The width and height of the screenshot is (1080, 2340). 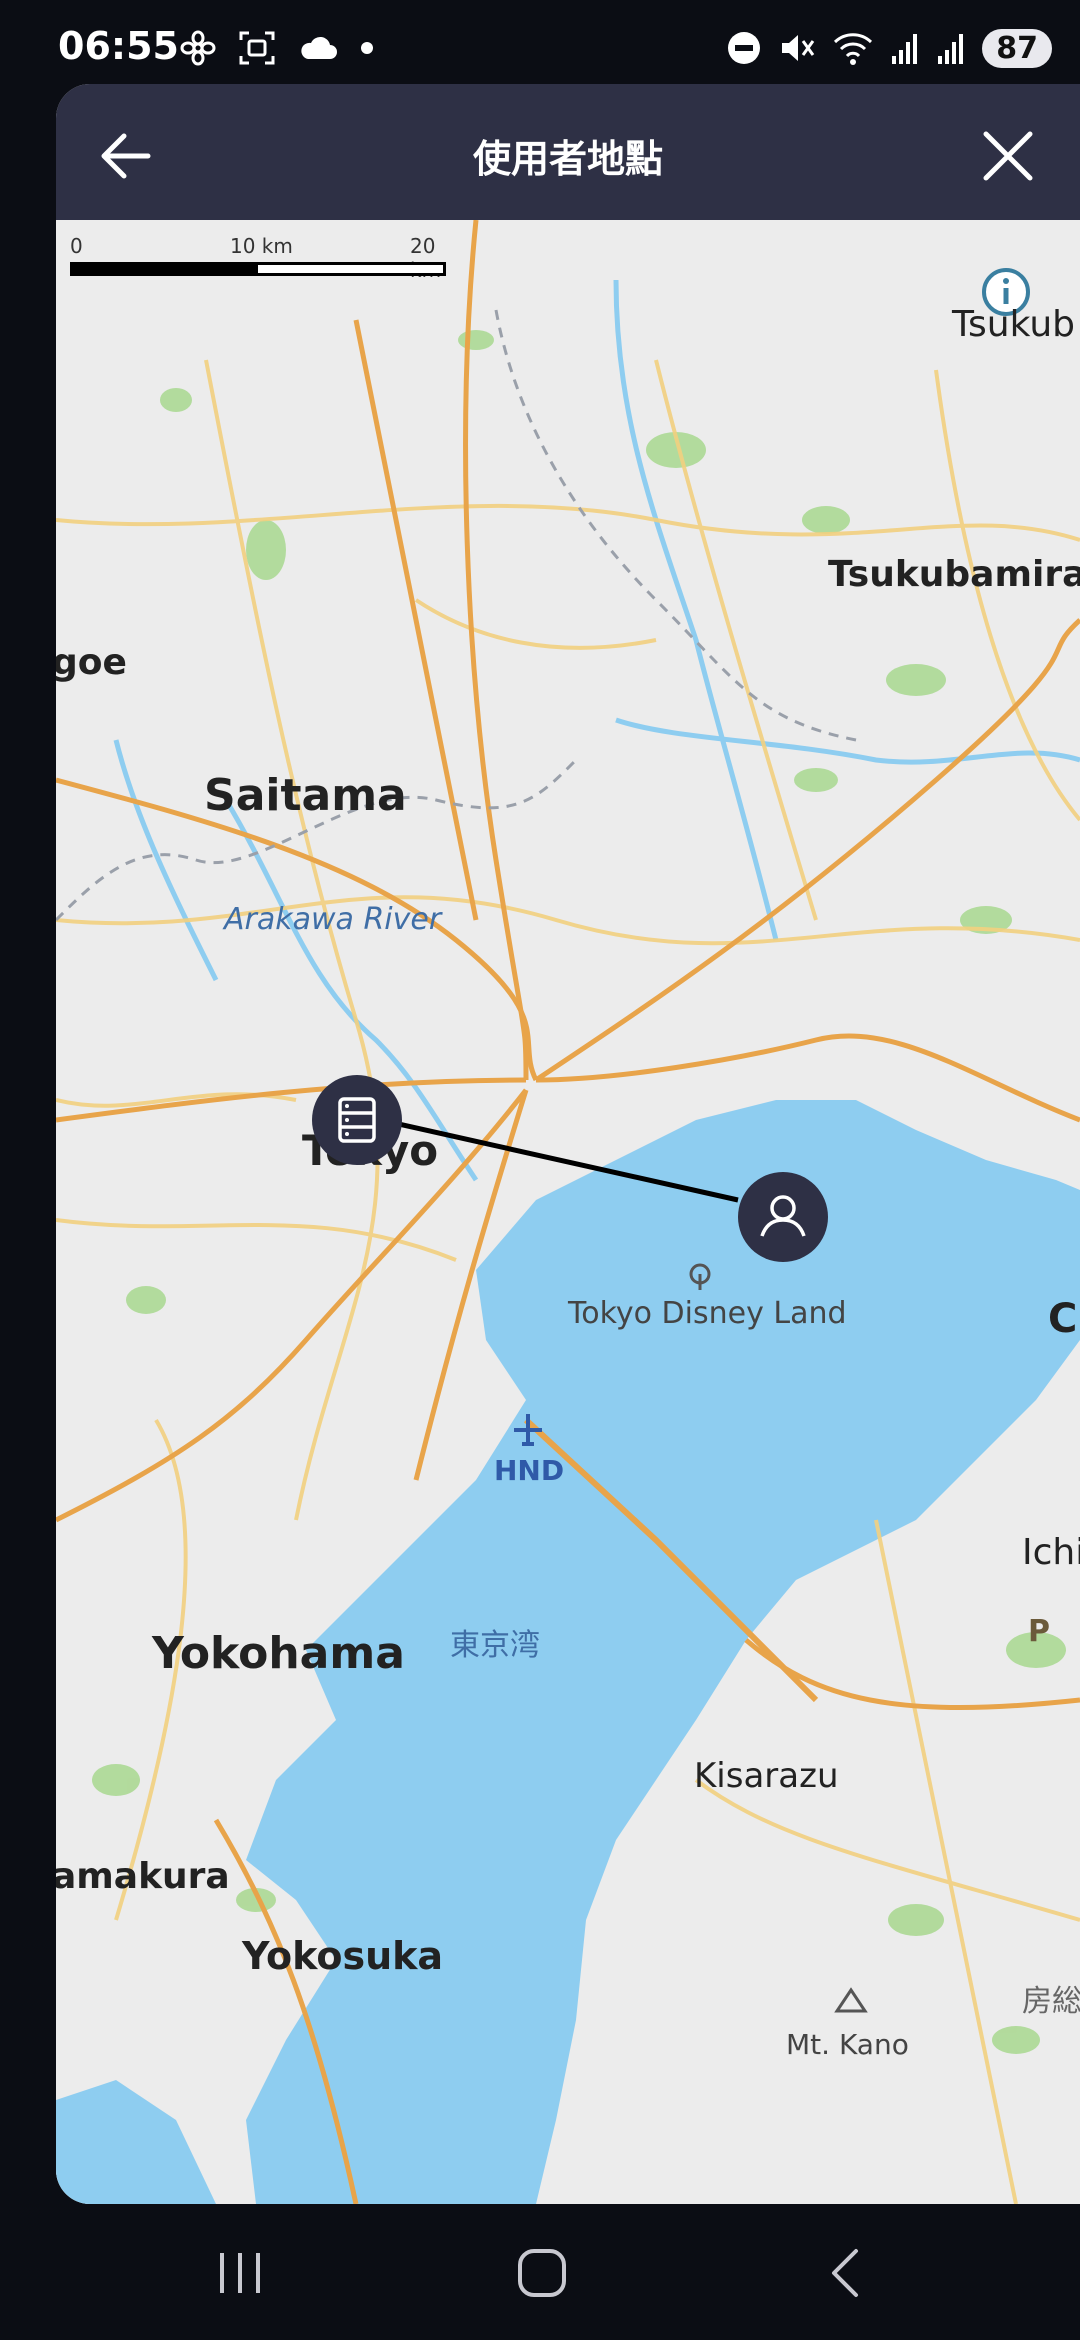 I want to click on place-label: goe, so click(x=91, y=662).